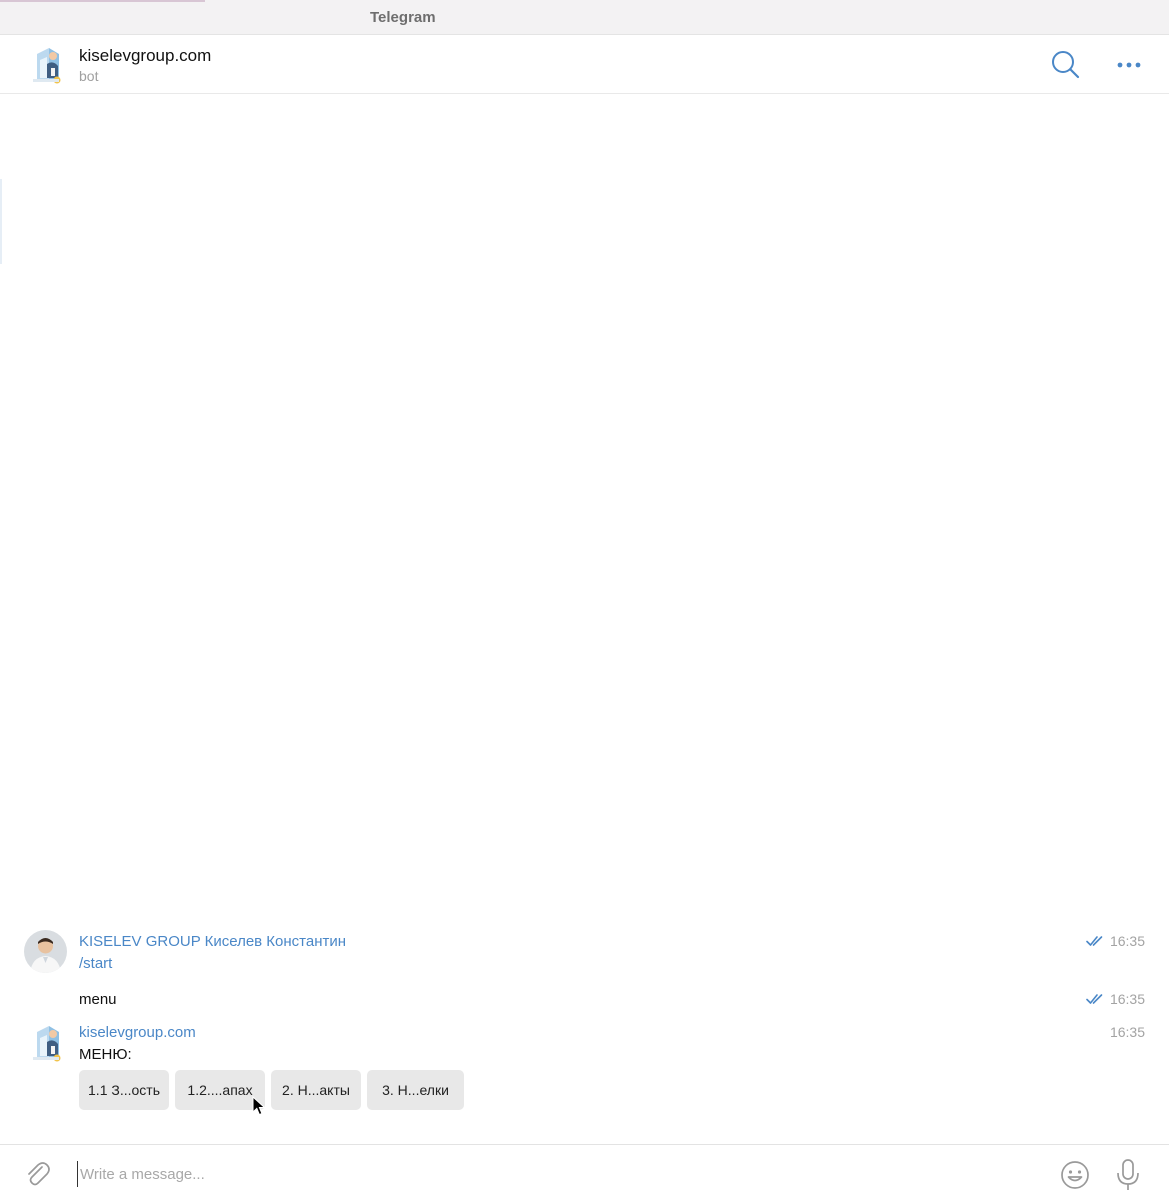 The height and width of the screenshot is (1200, 1169). What do you see at coordinates (98, 999) in the screenshot?
I see `message-text: menu` at bounding box center [98, 999].